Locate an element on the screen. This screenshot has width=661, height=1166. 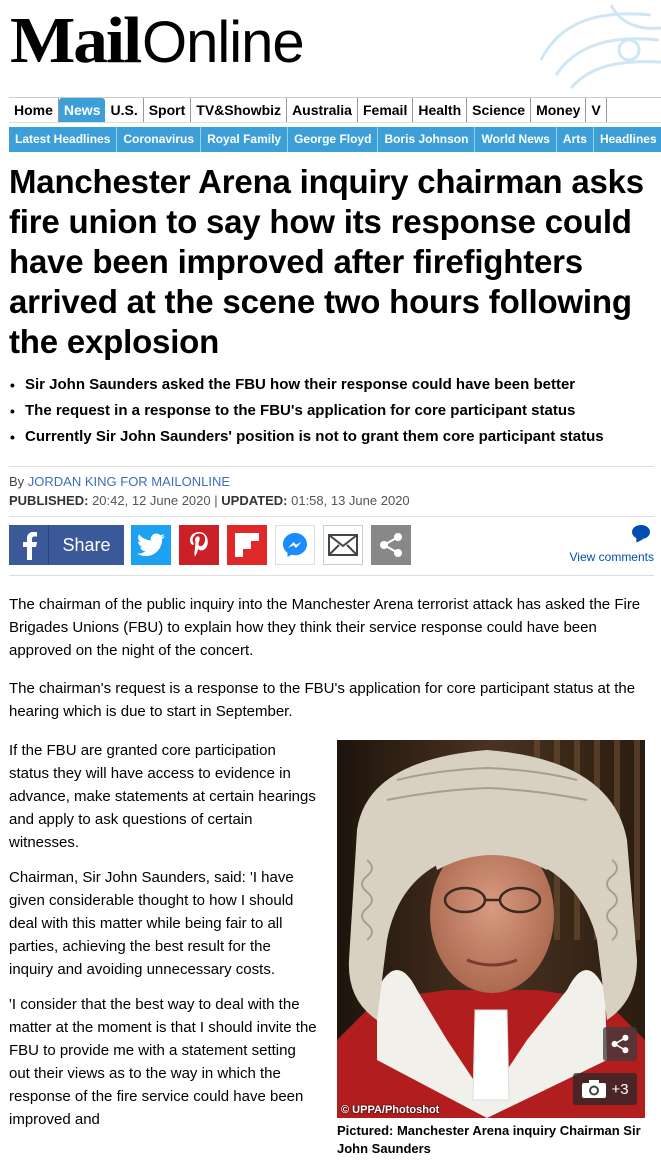
nav-us: U.S. is located at coordinates (124, 110).